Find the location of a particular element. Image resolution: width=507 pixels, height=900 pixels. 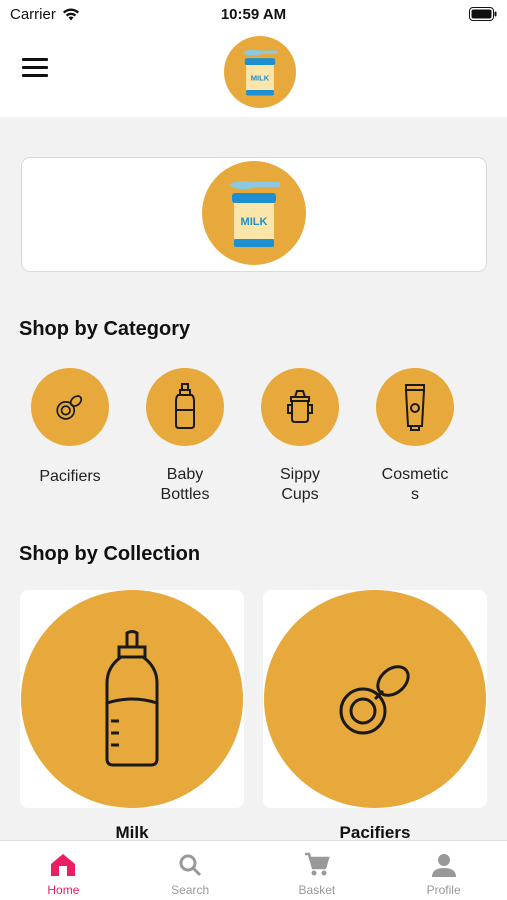

status-time: 10:59 AM is located at coordinates (253, 14).